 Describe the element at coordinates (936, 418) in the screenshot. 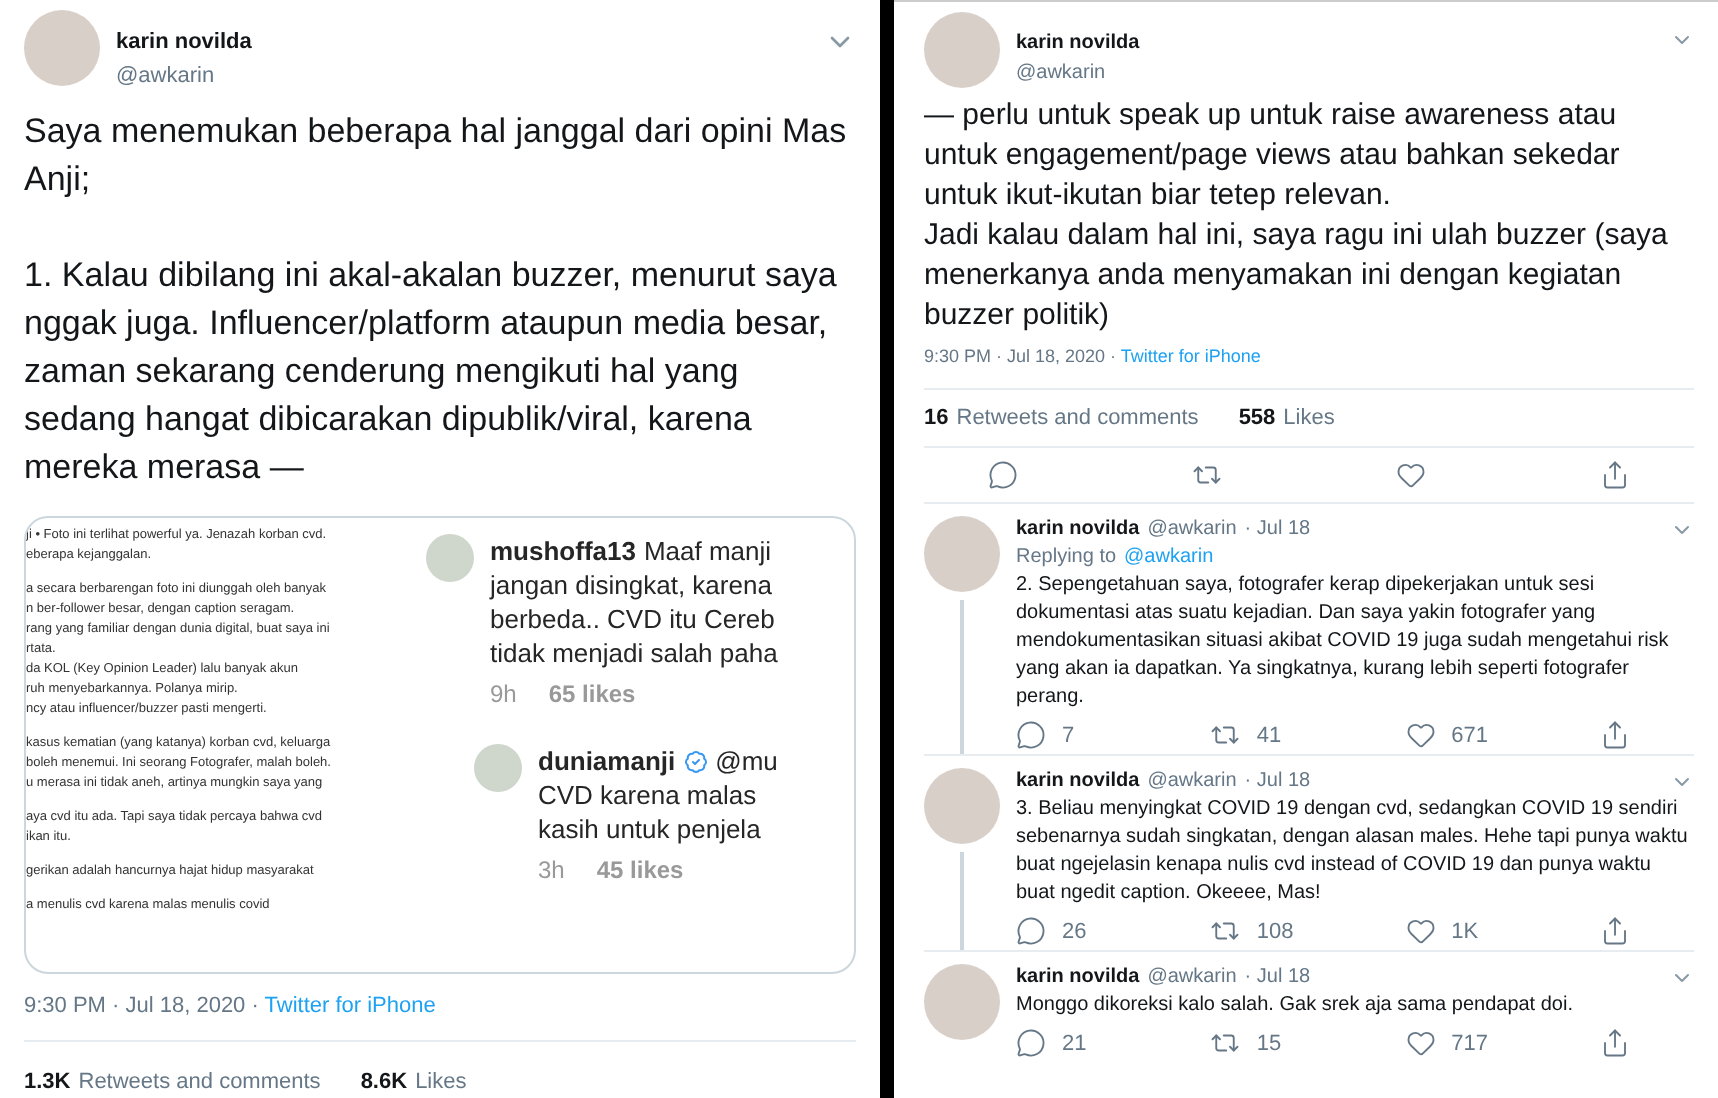

I see `stat-count: 16` at that location.